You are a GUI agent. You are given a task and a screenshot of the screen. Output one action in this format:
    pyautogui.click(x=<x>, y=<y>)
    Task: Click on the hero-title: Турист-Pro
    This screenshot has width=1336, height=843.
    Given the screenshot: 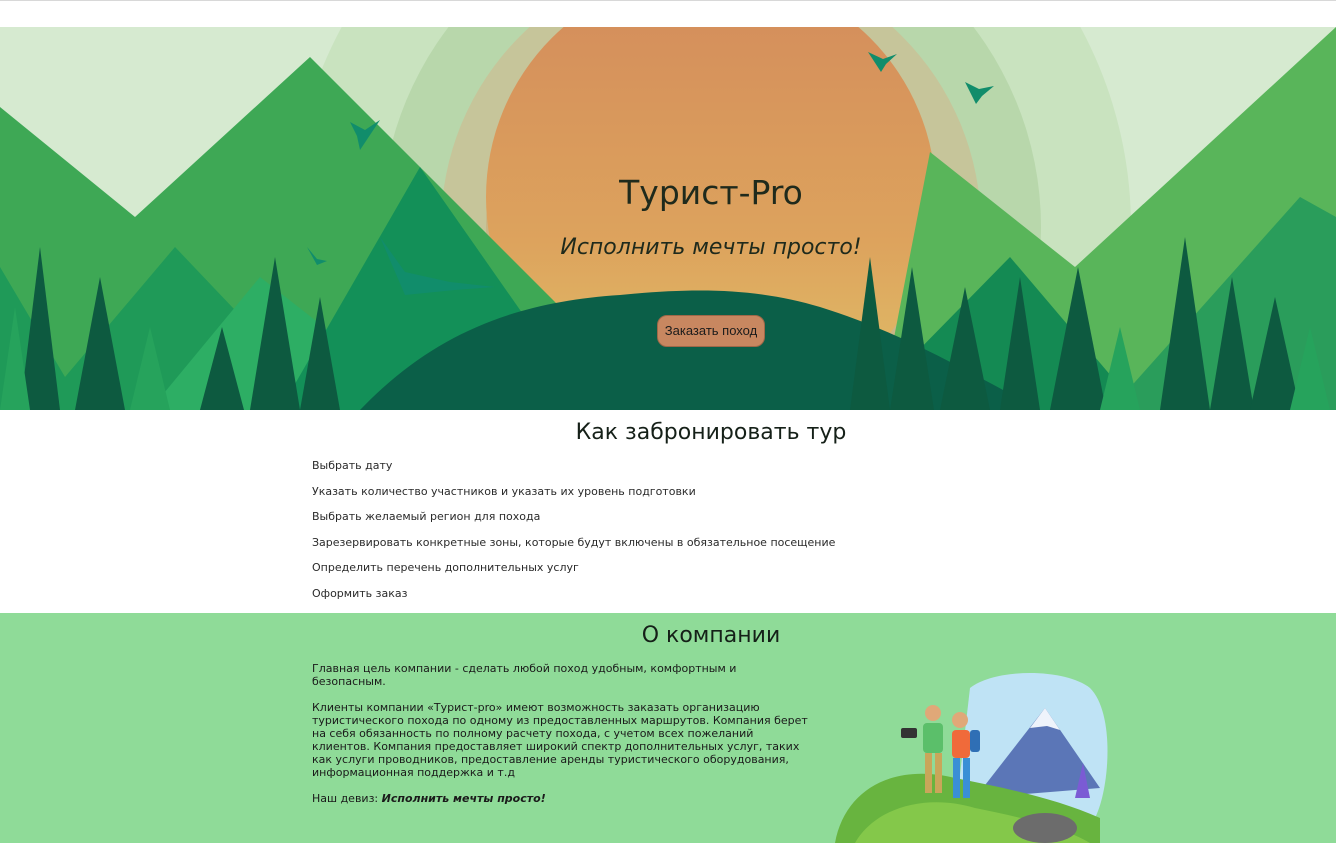 What is the action you would take?
    pyautogui.click(x=711, y=192)
    